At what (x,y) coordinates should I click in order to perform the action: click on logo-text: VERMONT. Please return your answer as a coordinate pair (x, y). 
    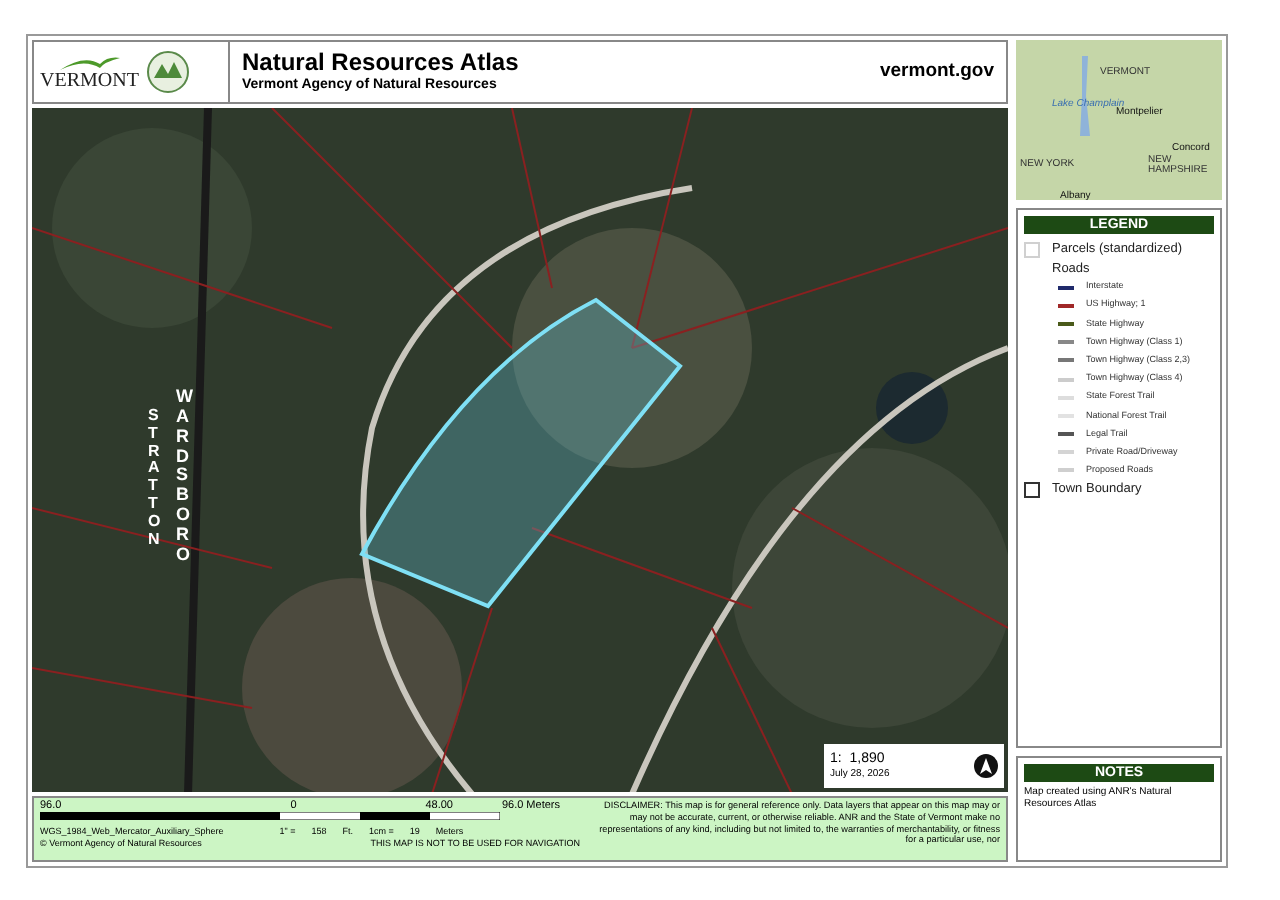
    Looking at the image, I should click on (89, 81).